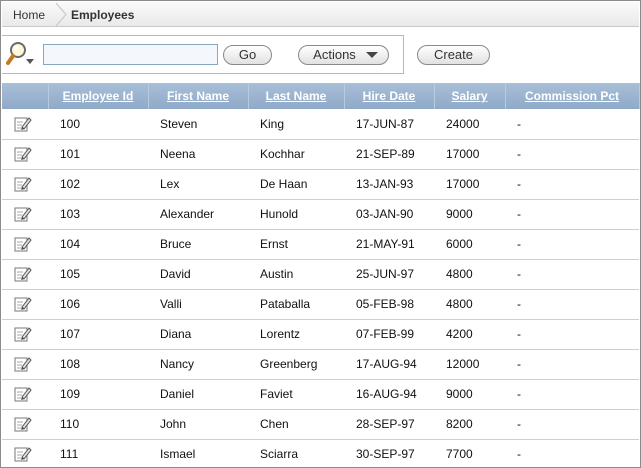 This screenshot has width=641, height=468. What do you see at coordinates (198, 184) in the screenshot?
I see `first-name-cell: Lex` at bounding box center [198, 184].